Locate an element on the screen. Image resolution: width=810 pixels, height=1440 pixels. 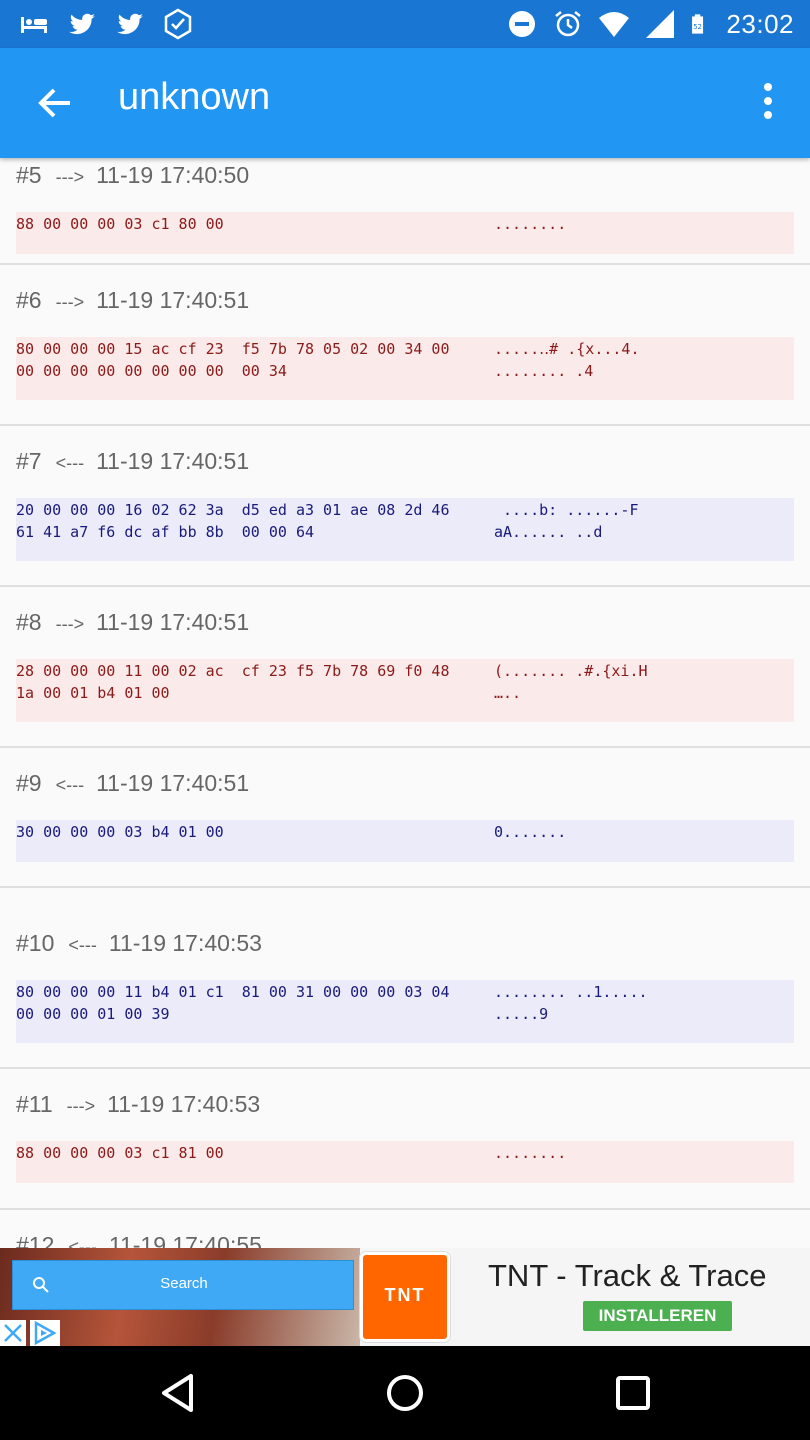
packet-item: #12 <--- 11-19 17:40:55 is located at coordinates (405, 1229).